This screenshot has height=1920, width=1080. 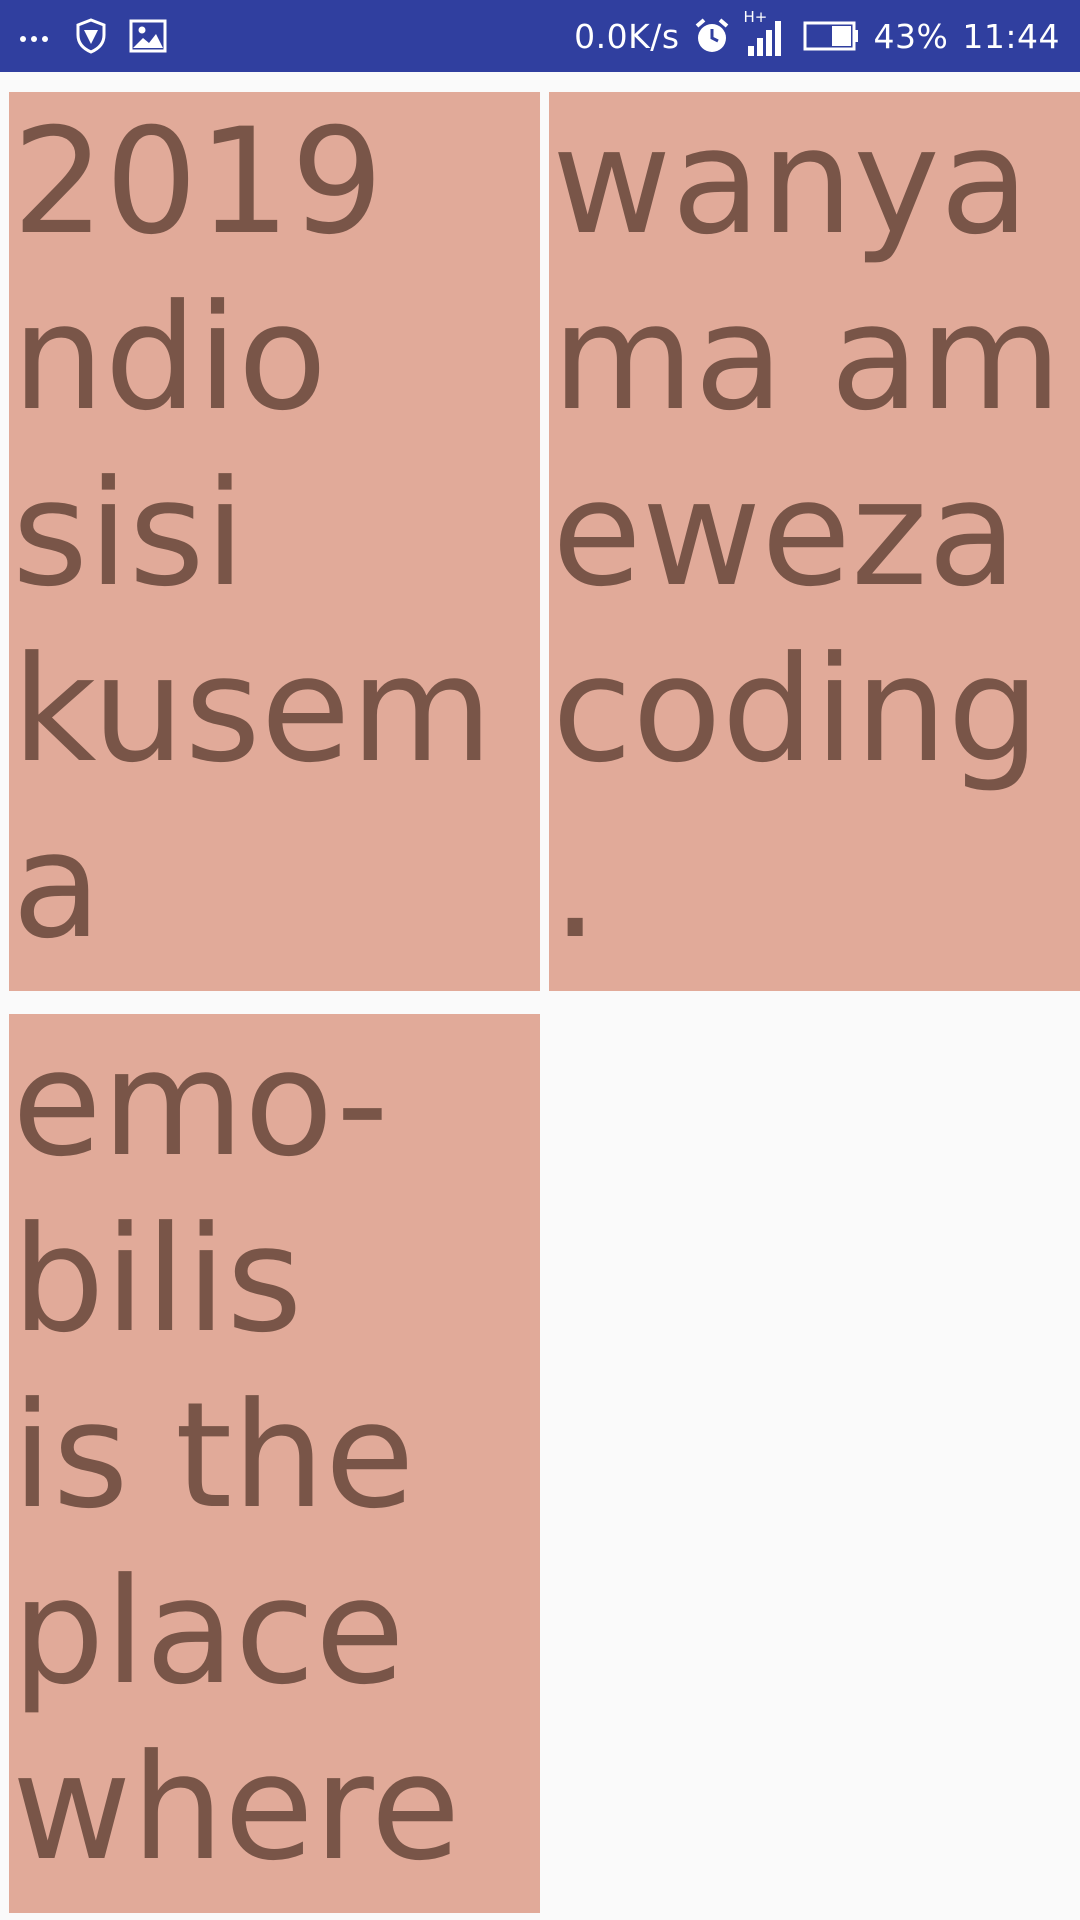 I want to click on network-type: H+, so click(x=755, y=17).